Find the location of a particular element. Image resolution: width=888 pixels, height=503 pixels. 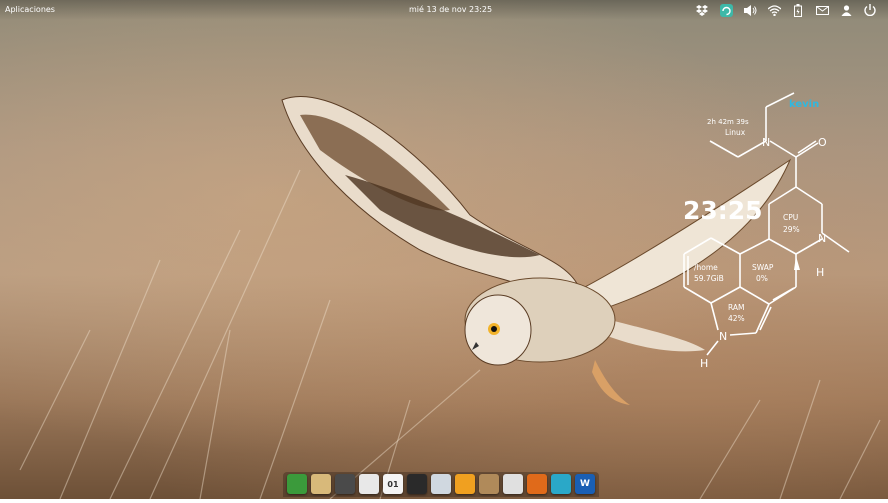

panel-clock: mié 13 de nov 23:25 is located at coordinates (450, 9).